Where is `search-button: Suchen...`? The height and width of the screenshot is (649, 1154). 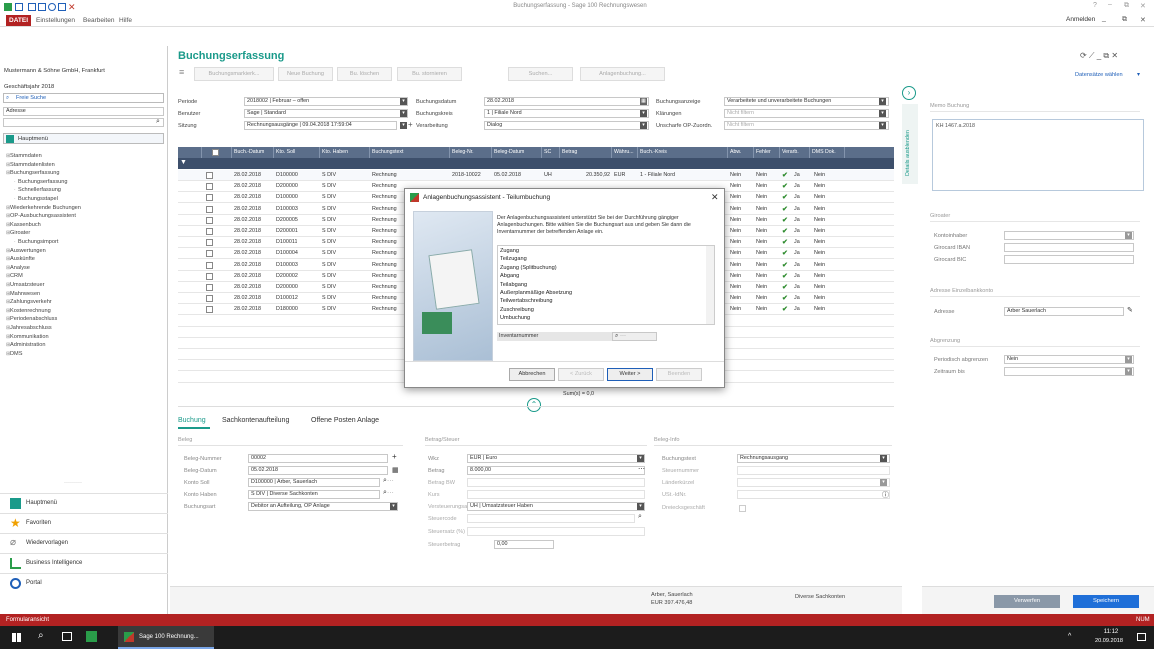
search-button: Suchen... is located at coordinates (540, 74).